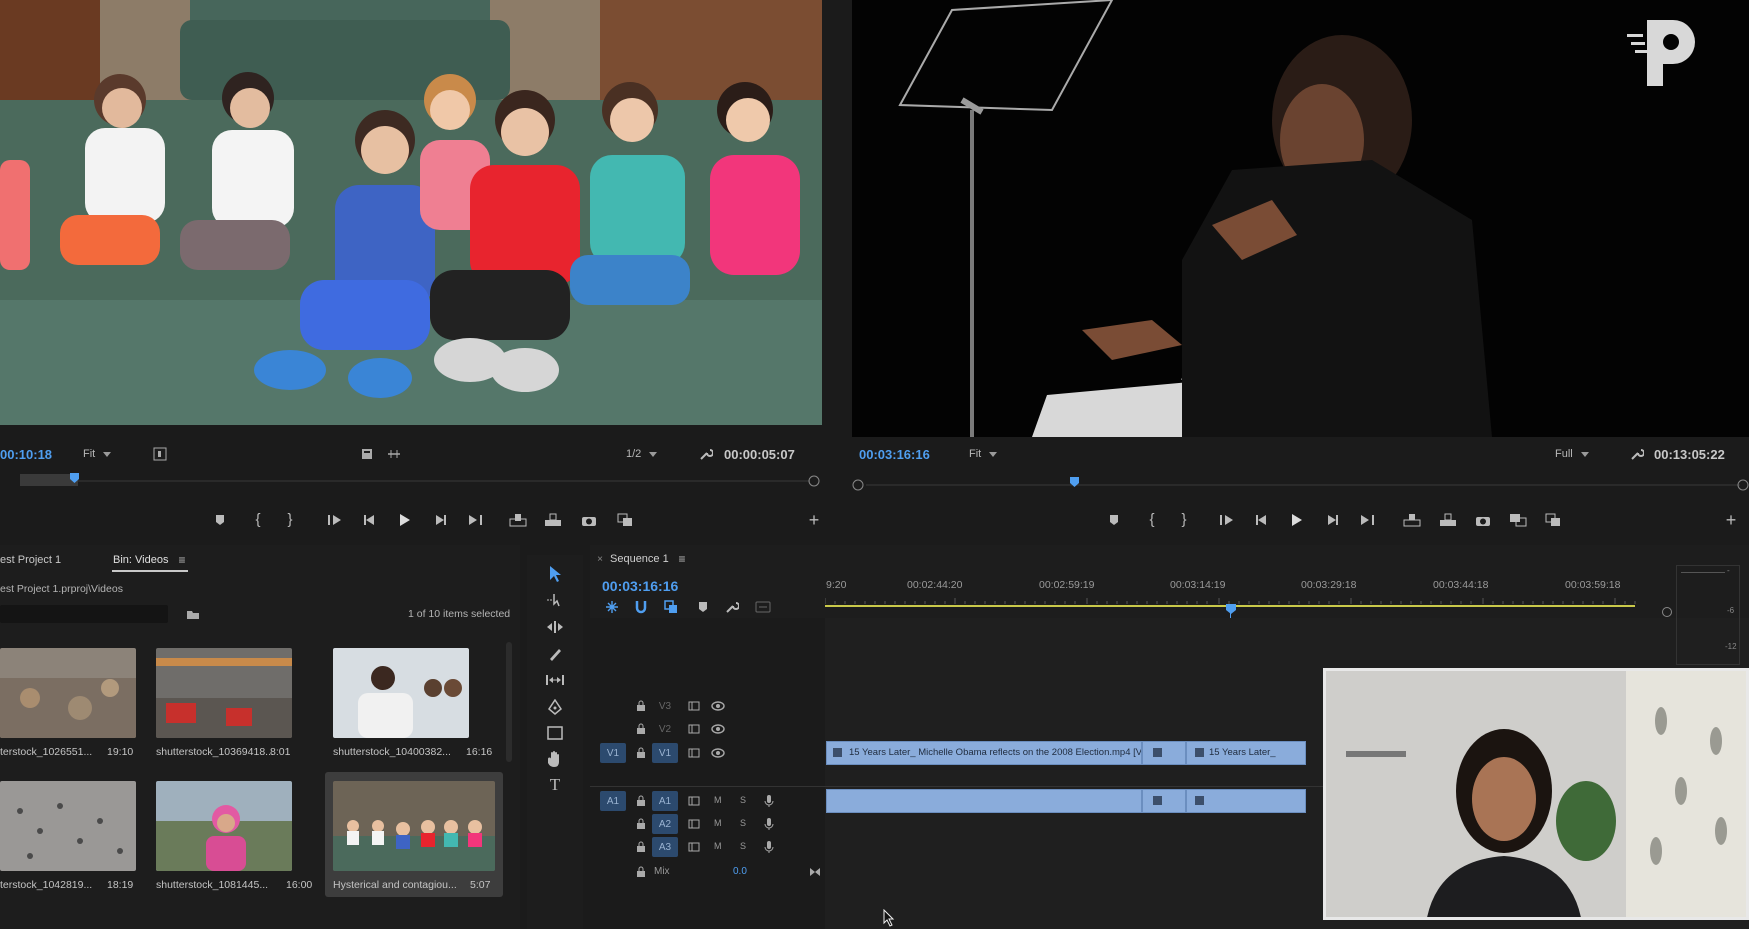  I want to click on settings-panel-icon, so click(160, 454).